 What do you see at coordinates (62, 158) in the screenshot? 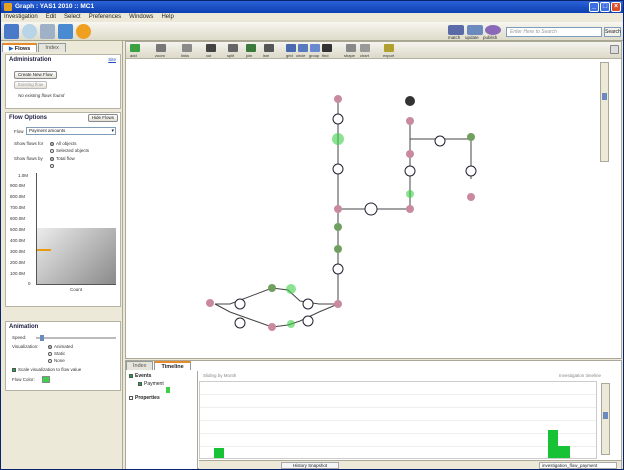
I see `total-flow-radio: Total flow` at bounding box center [62, 158].